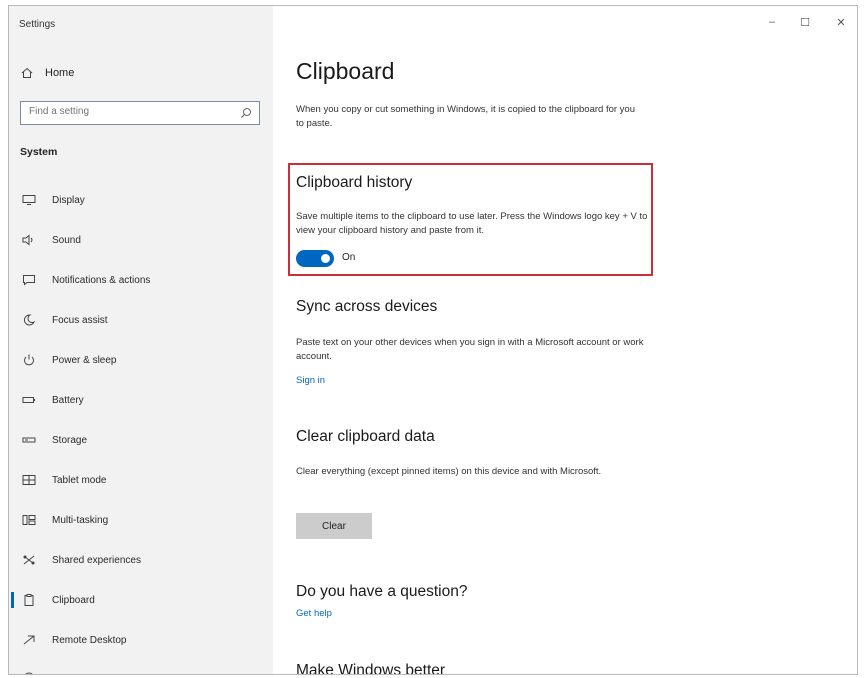 Image resolution: width=865 pixels, height=678 pixels. Describe the element at coordinates (365, 436) in the screenshot. I see `clear-data-heading: Clear clipboard data` at that location.